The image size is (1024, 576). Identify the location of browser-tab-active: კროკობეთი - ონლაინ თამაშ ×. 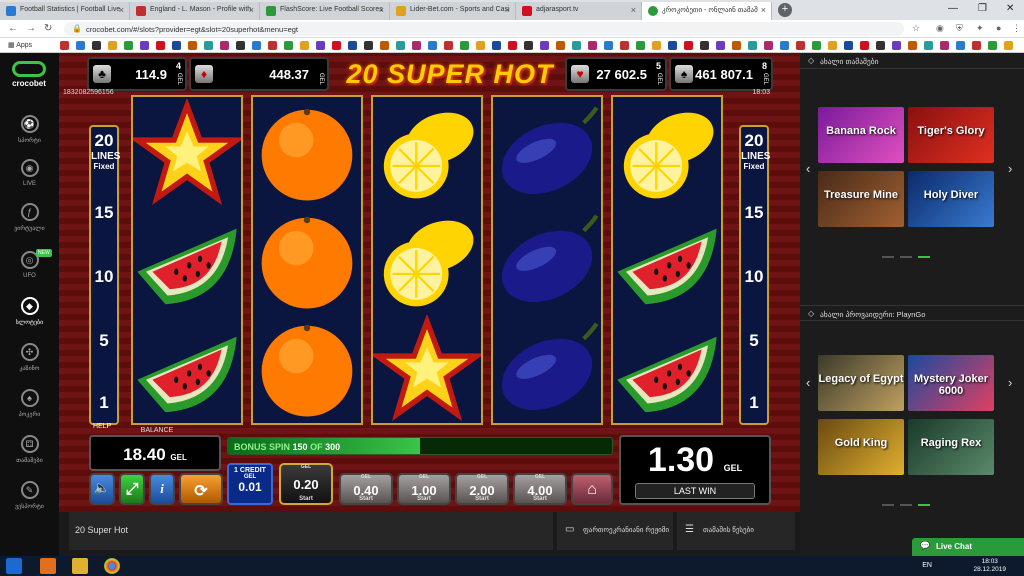
(707, 11).